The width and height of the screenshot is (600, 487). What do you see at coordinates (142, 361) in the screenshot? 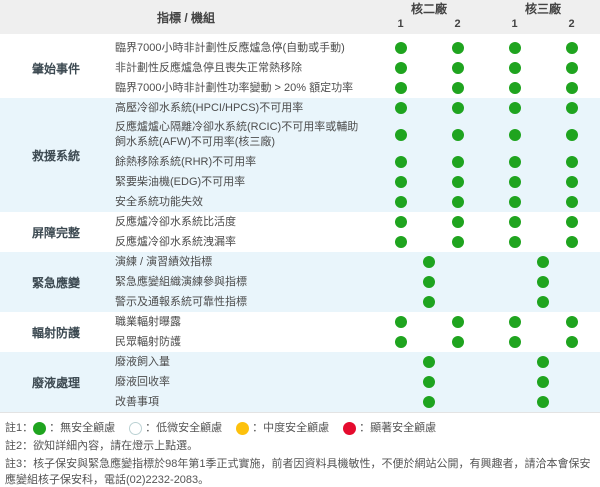
I see `row-label: 廢液飼入量` at bounding box center [142, 361].